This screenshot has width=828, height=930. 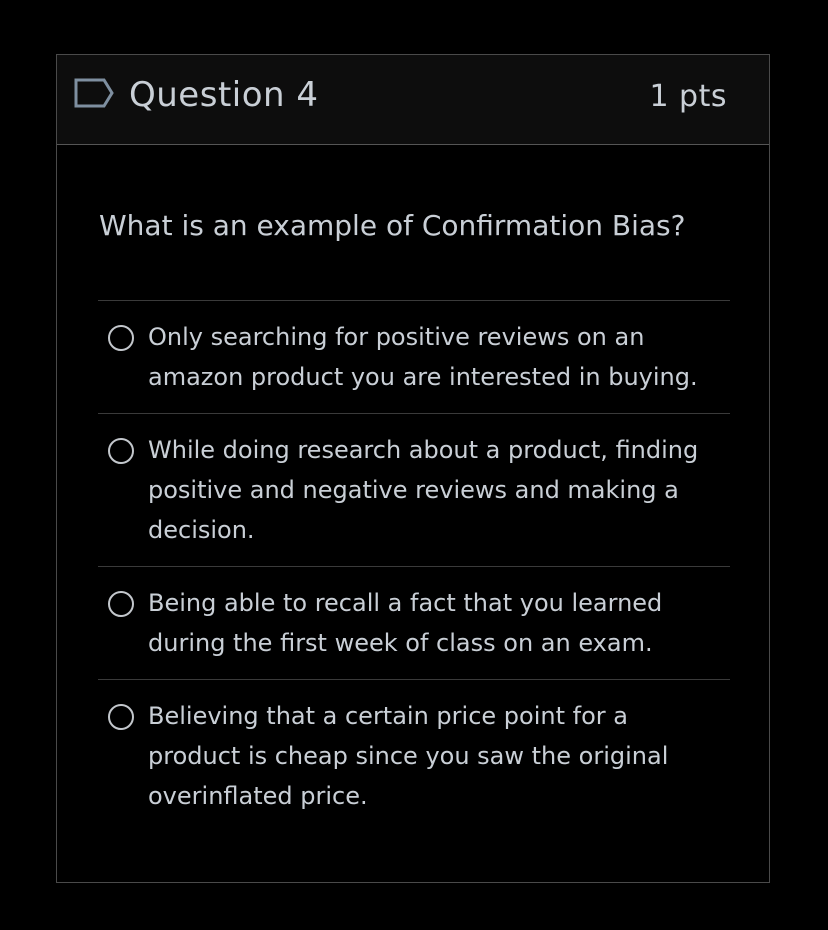 I want to click on answer-line: overinflated price., so click(x=258, y=796).